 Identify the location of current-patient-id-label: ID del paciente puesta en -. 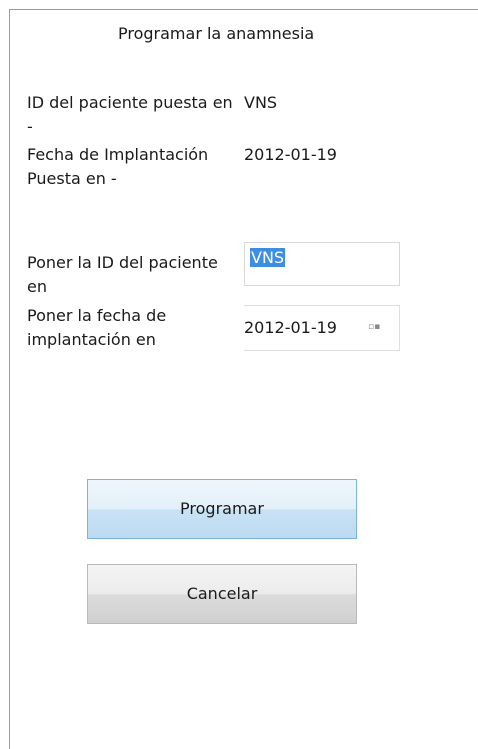
(130, 114).